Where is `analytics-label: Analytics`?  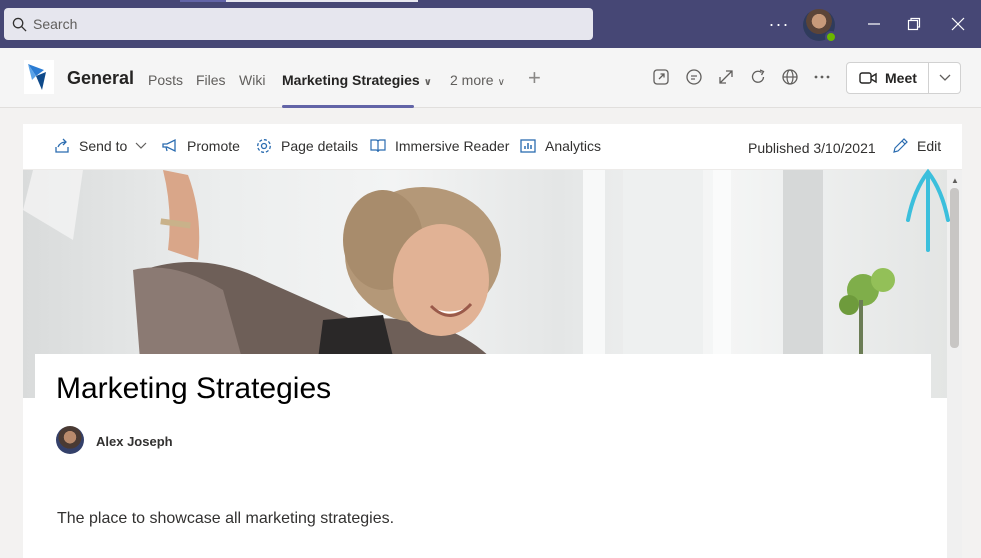
analytics-label: Analytics is located at coordinates (573, 146).